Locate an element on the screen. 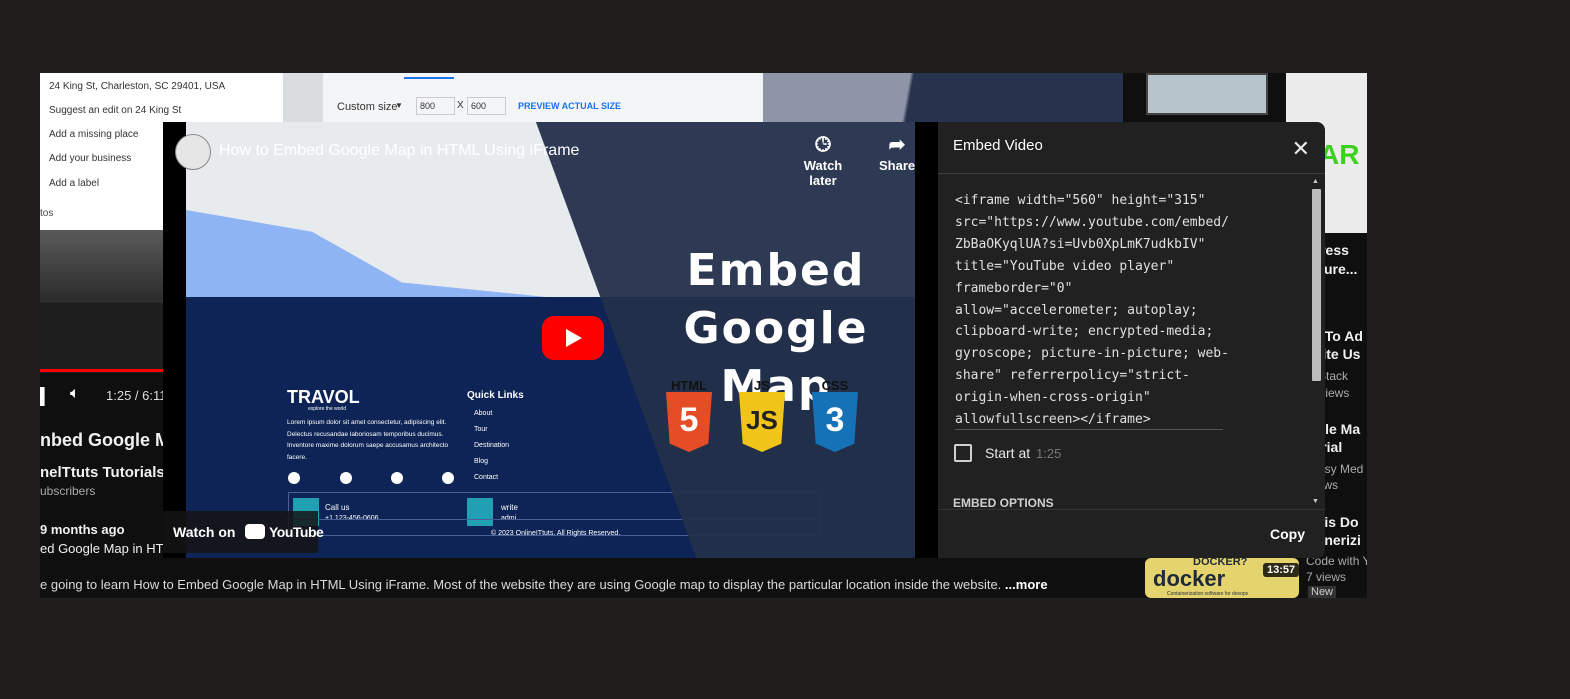 This screenshot has width=1570, height=699. js-glyph: JS is located at coordinates (762, 420).